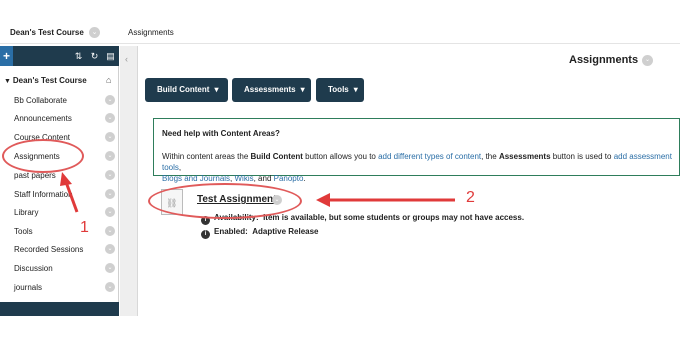  Describe the element at coordinates (196, 178) in the screenshot. I see `blogs-journals-link: Blogs and Journals` at that location.